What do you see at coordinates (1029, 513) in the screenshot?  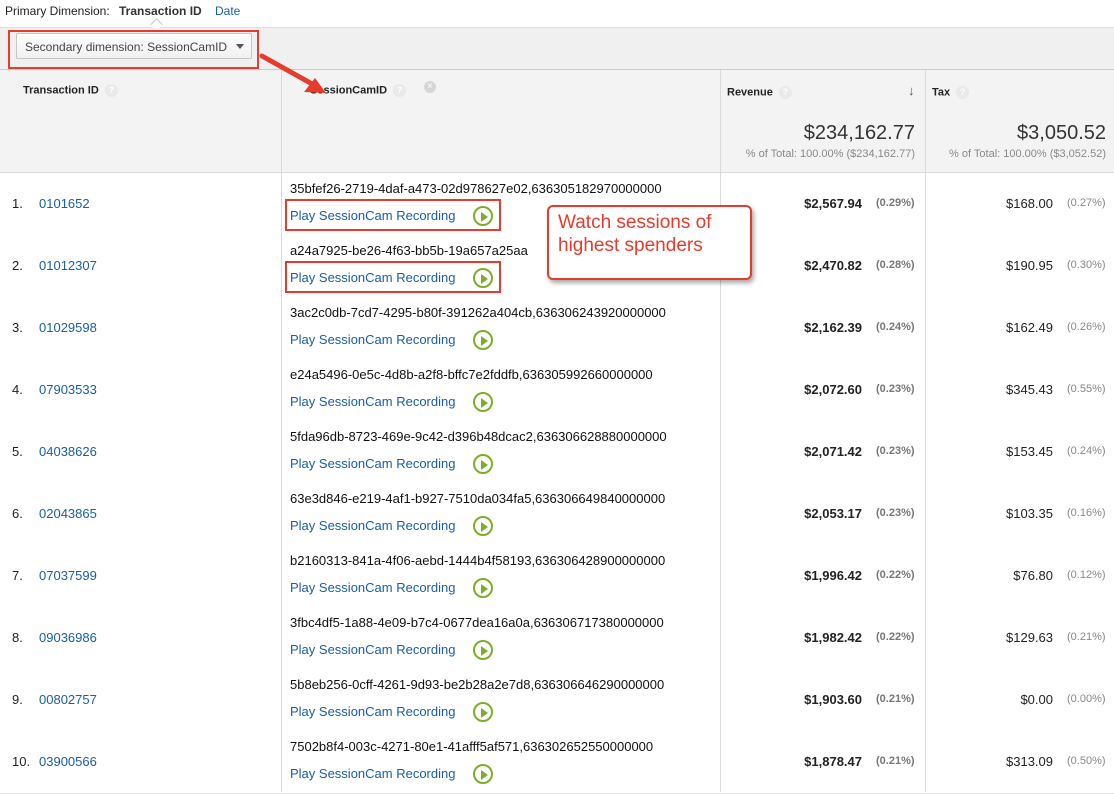 I see `tax-value: $103.35` at bounding box center [1029, 513].